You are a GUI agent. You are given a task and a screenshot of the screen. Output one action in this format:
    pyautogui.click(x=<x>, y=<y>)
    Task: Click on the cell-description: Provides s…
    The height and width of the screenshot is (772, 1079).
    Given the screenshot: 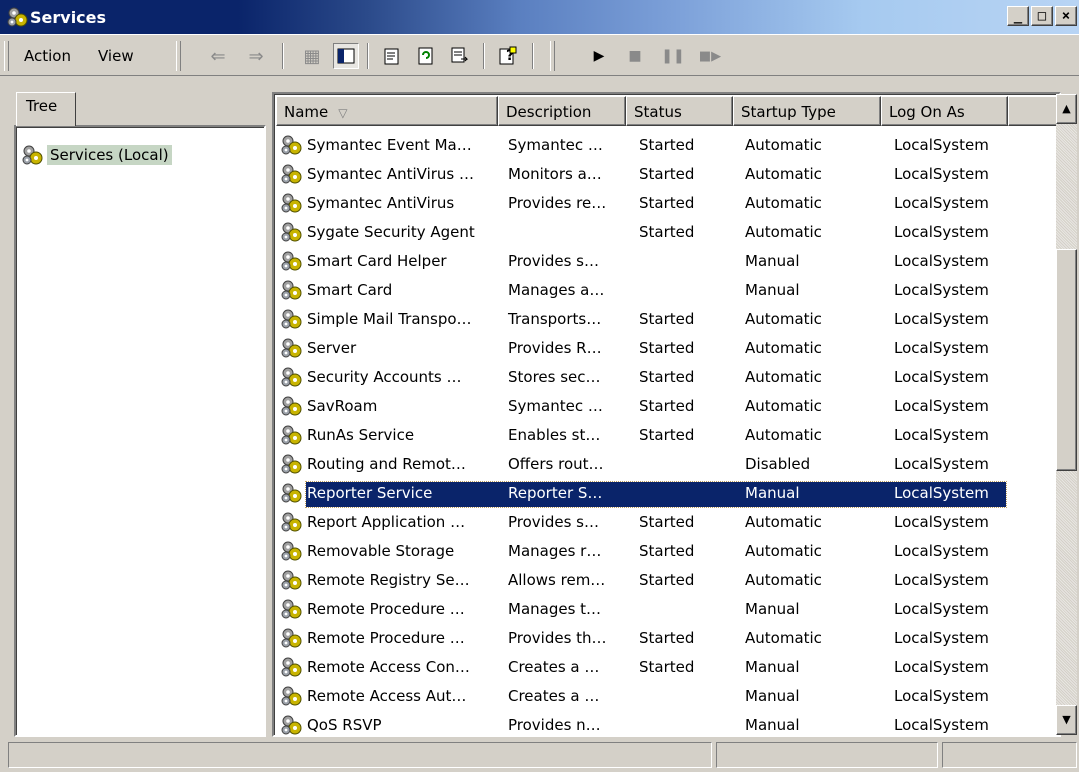 What is the action you would take?
    pyautogui.click(x=553, y=522)
    